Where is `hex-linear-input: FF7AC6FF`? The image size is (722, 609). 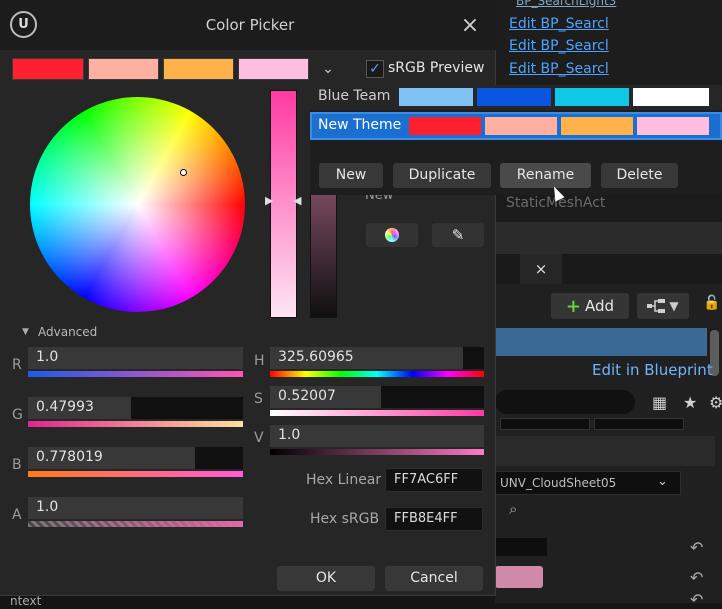 hex-linear-input: FF7AC6FF is located at coordinates (434, 480).